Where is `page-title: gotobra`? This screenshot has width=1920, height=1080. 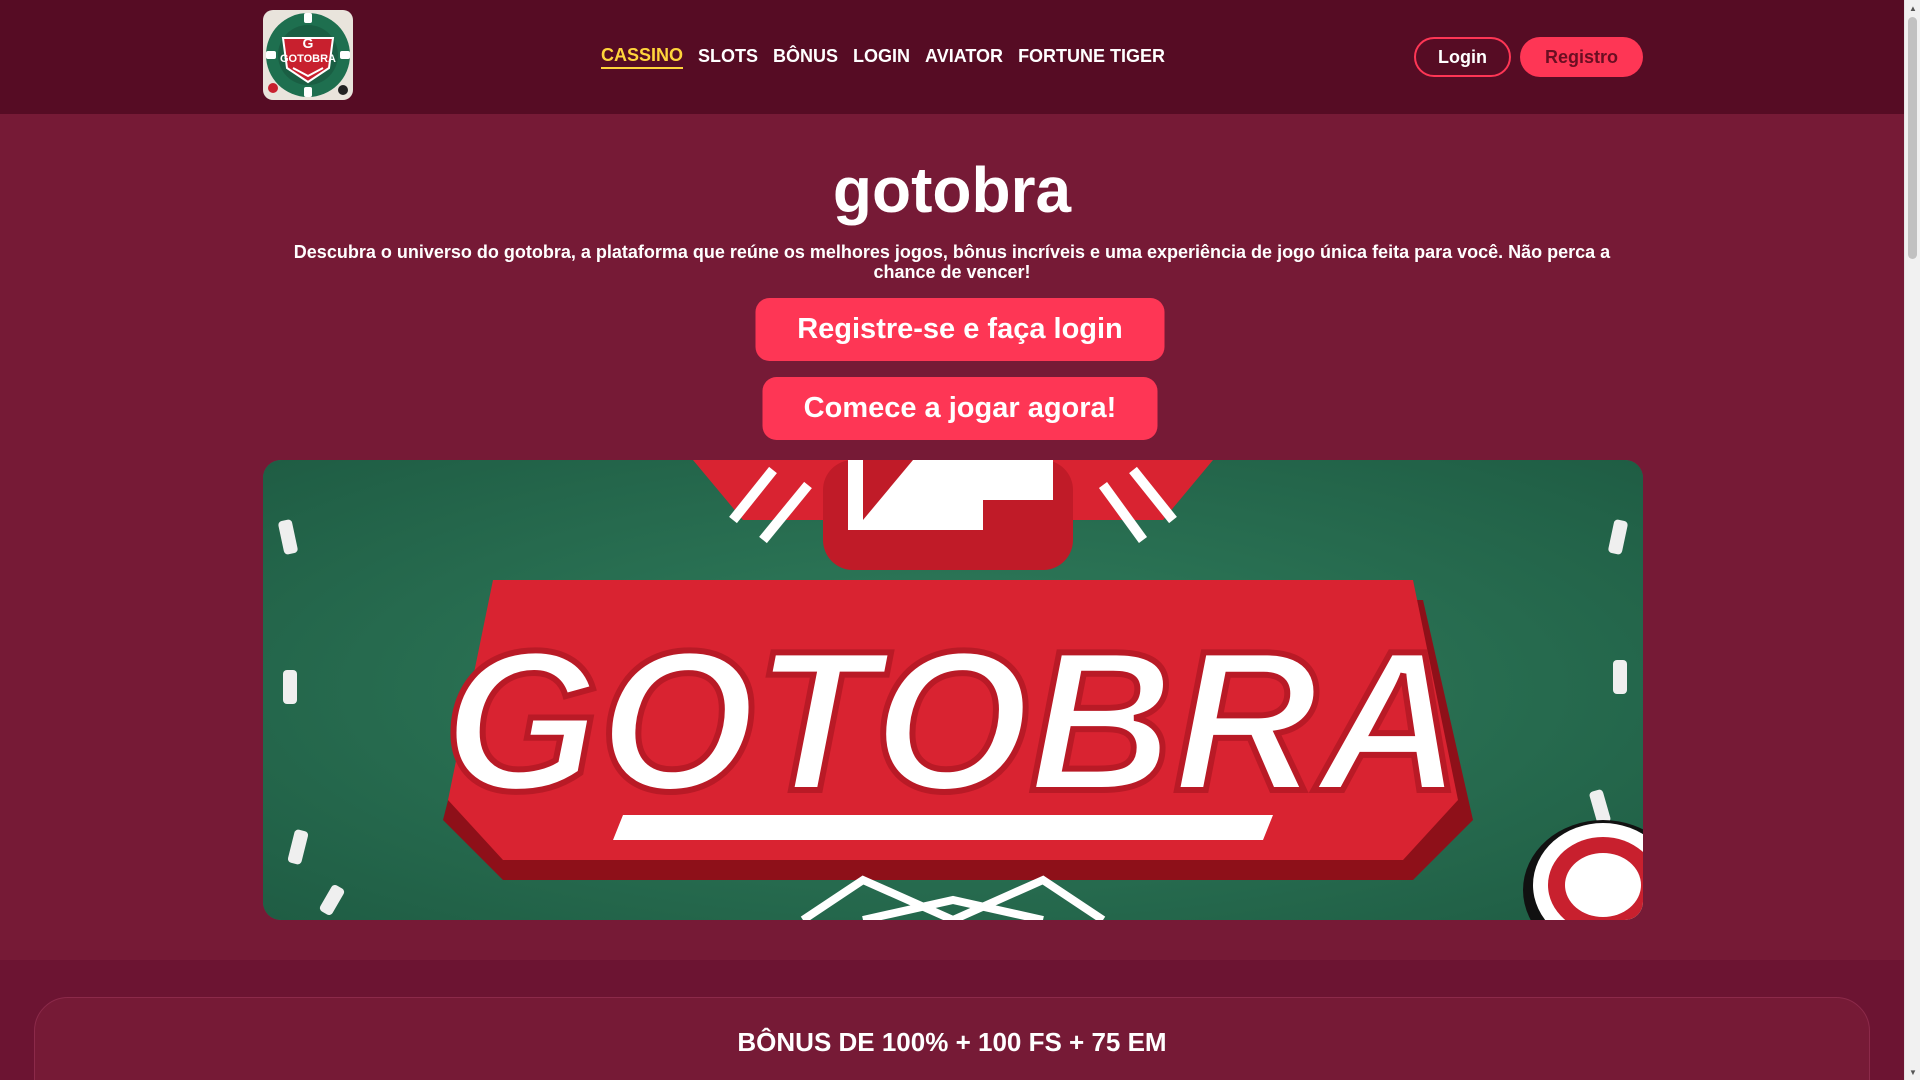
page-title: gotobra is located at coordinates (952, 190).